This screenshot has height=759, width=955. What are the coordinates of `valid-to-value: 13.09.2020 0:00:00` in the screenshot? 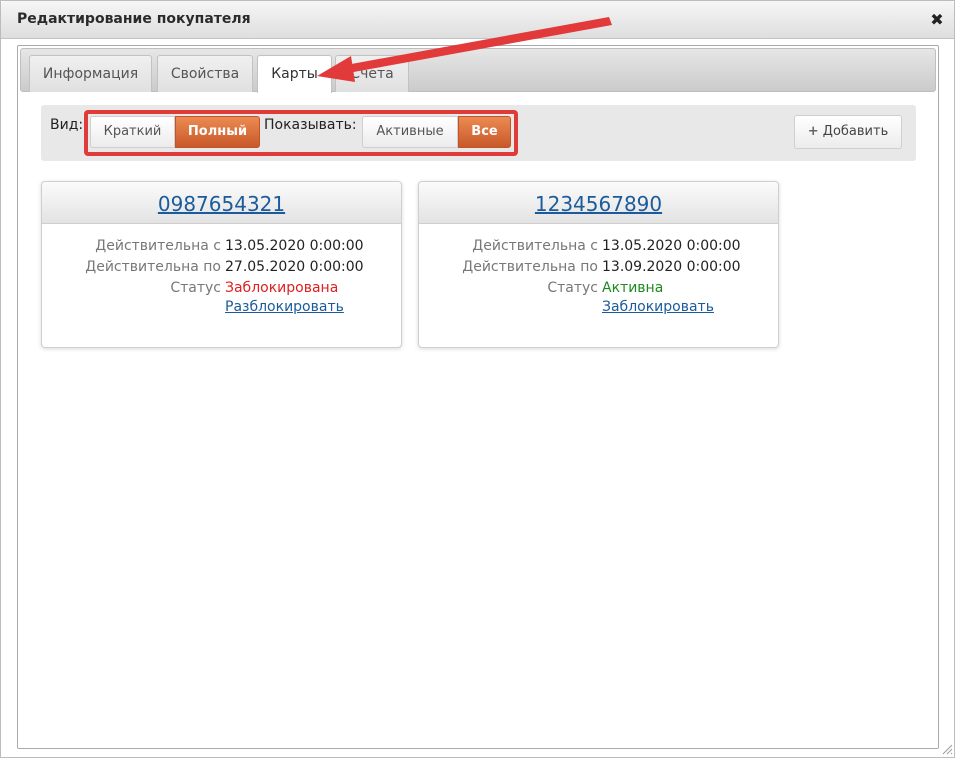 It's located at (671, 267).